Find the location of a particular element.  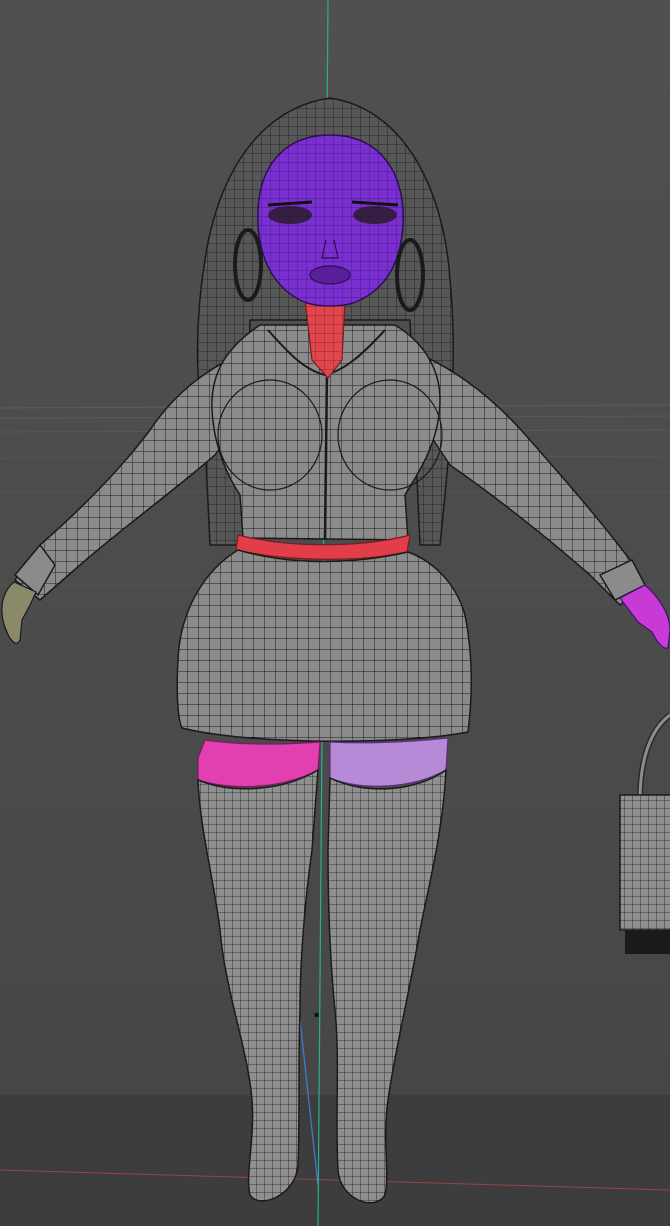

hand-right-mesh is located at coordinates (644, 616).